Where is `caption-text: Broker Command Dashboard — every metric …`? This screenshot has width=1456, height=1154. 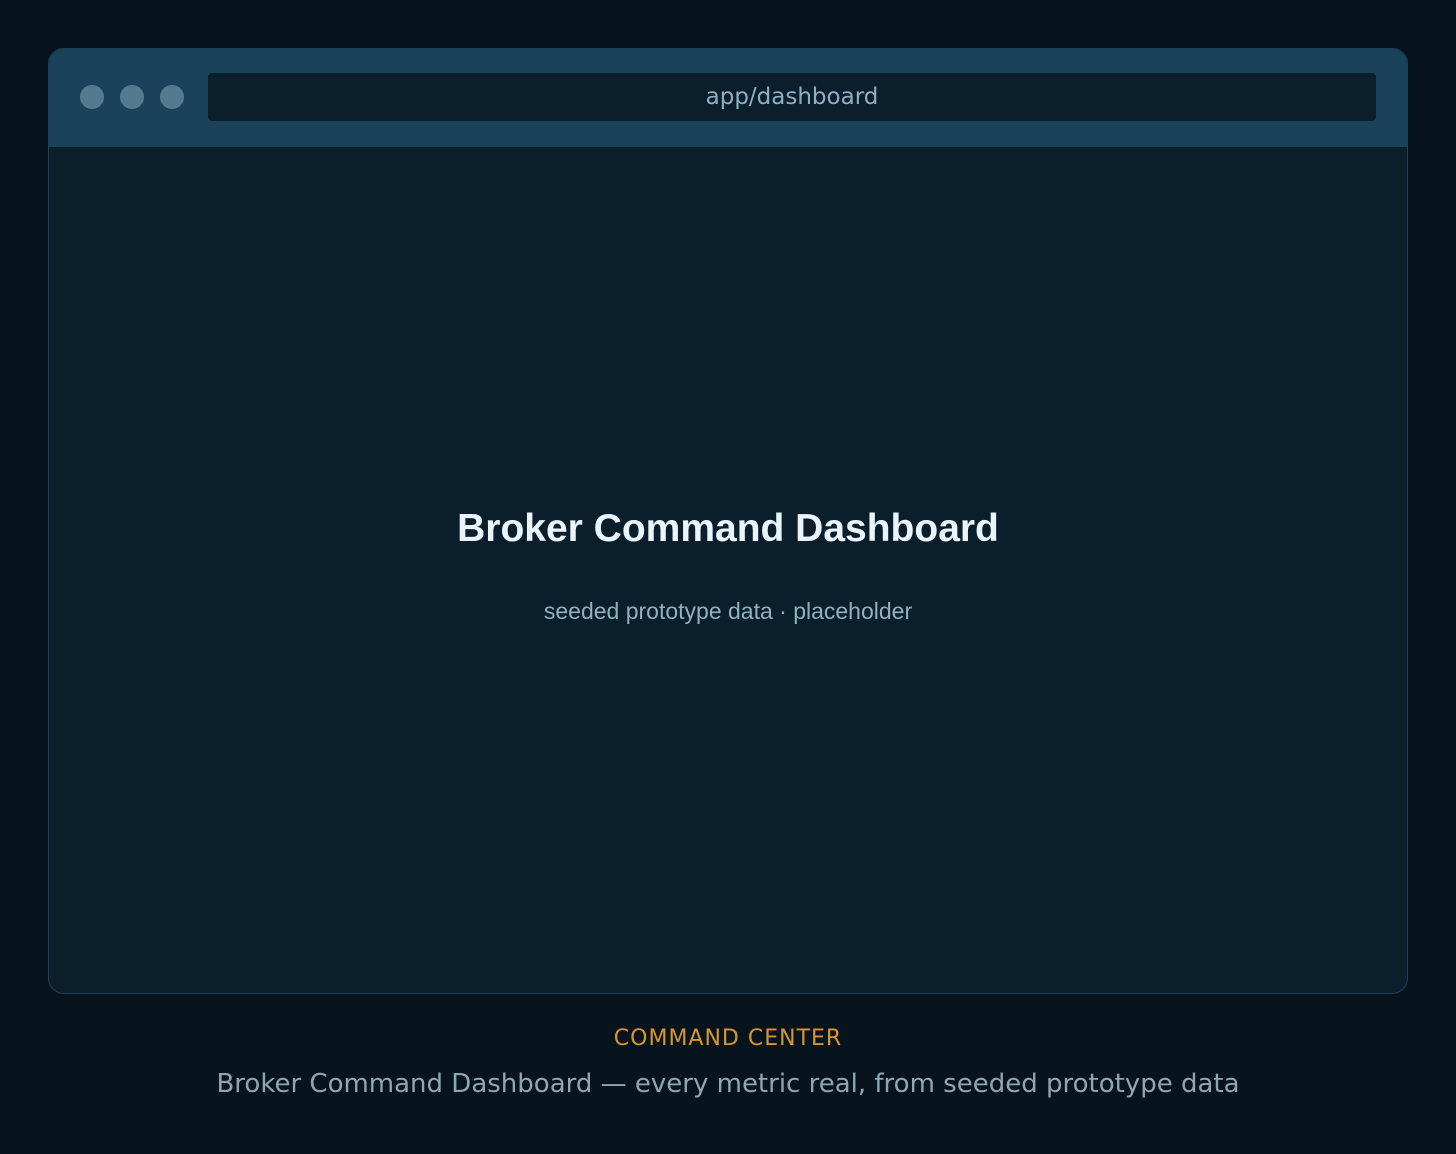 caption-text: Broker Command Dashboard — every metric … is located at coordinates (728, 1084).